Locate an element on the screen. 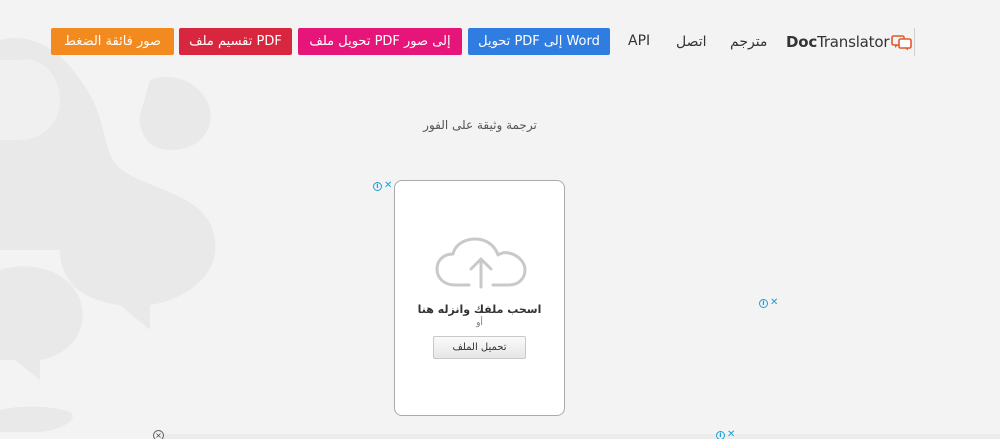 Image resolution: width=1000 pixels, height=439 pixels. nav-contact-link: اتصل is located at coordinates (691, 42).